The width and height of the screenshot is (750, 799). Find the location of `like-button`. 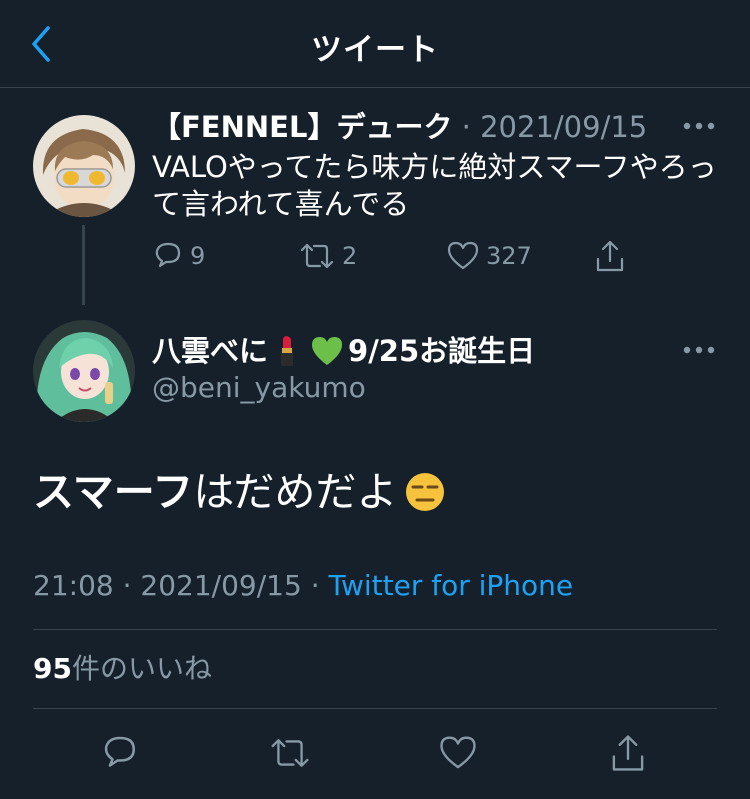

like-button is located at coordinates (458, 753).